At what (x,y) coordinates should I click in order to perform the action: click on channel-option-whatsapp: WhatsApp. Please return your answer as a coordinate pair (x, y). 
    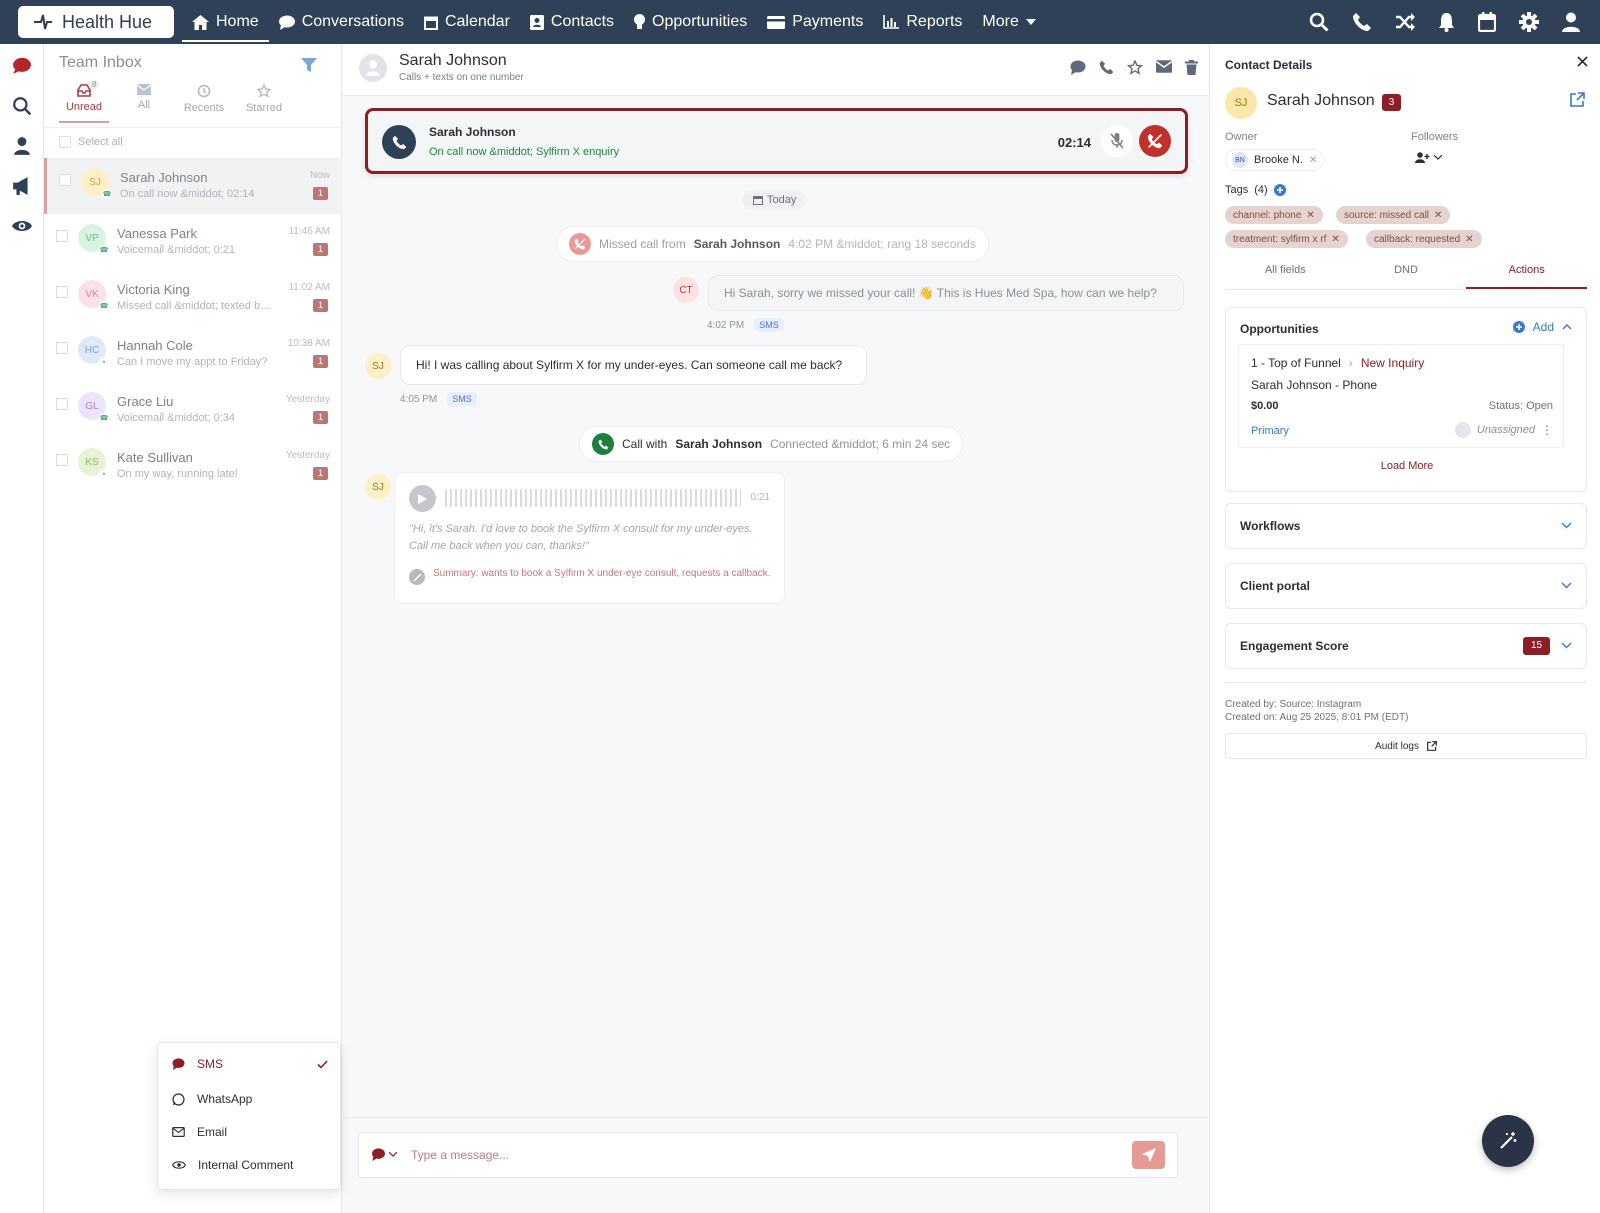
    Looking at the image, I should click on (212, 1099).